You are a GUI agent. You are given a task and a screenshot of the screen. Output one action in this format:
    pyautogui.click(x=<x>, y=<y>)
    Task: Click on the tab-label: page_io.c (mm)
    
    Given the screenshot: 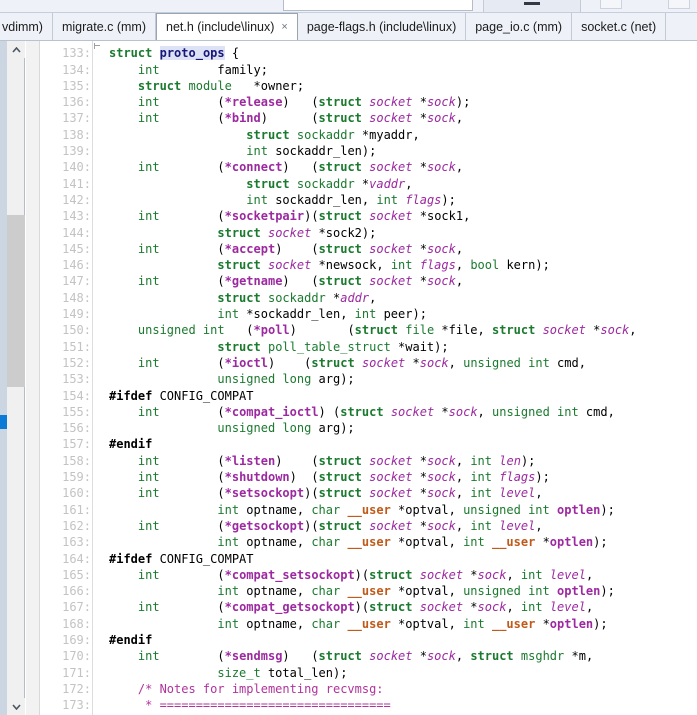 What is the action you would take?
    pyautogui.click(x=519, y=26)
    